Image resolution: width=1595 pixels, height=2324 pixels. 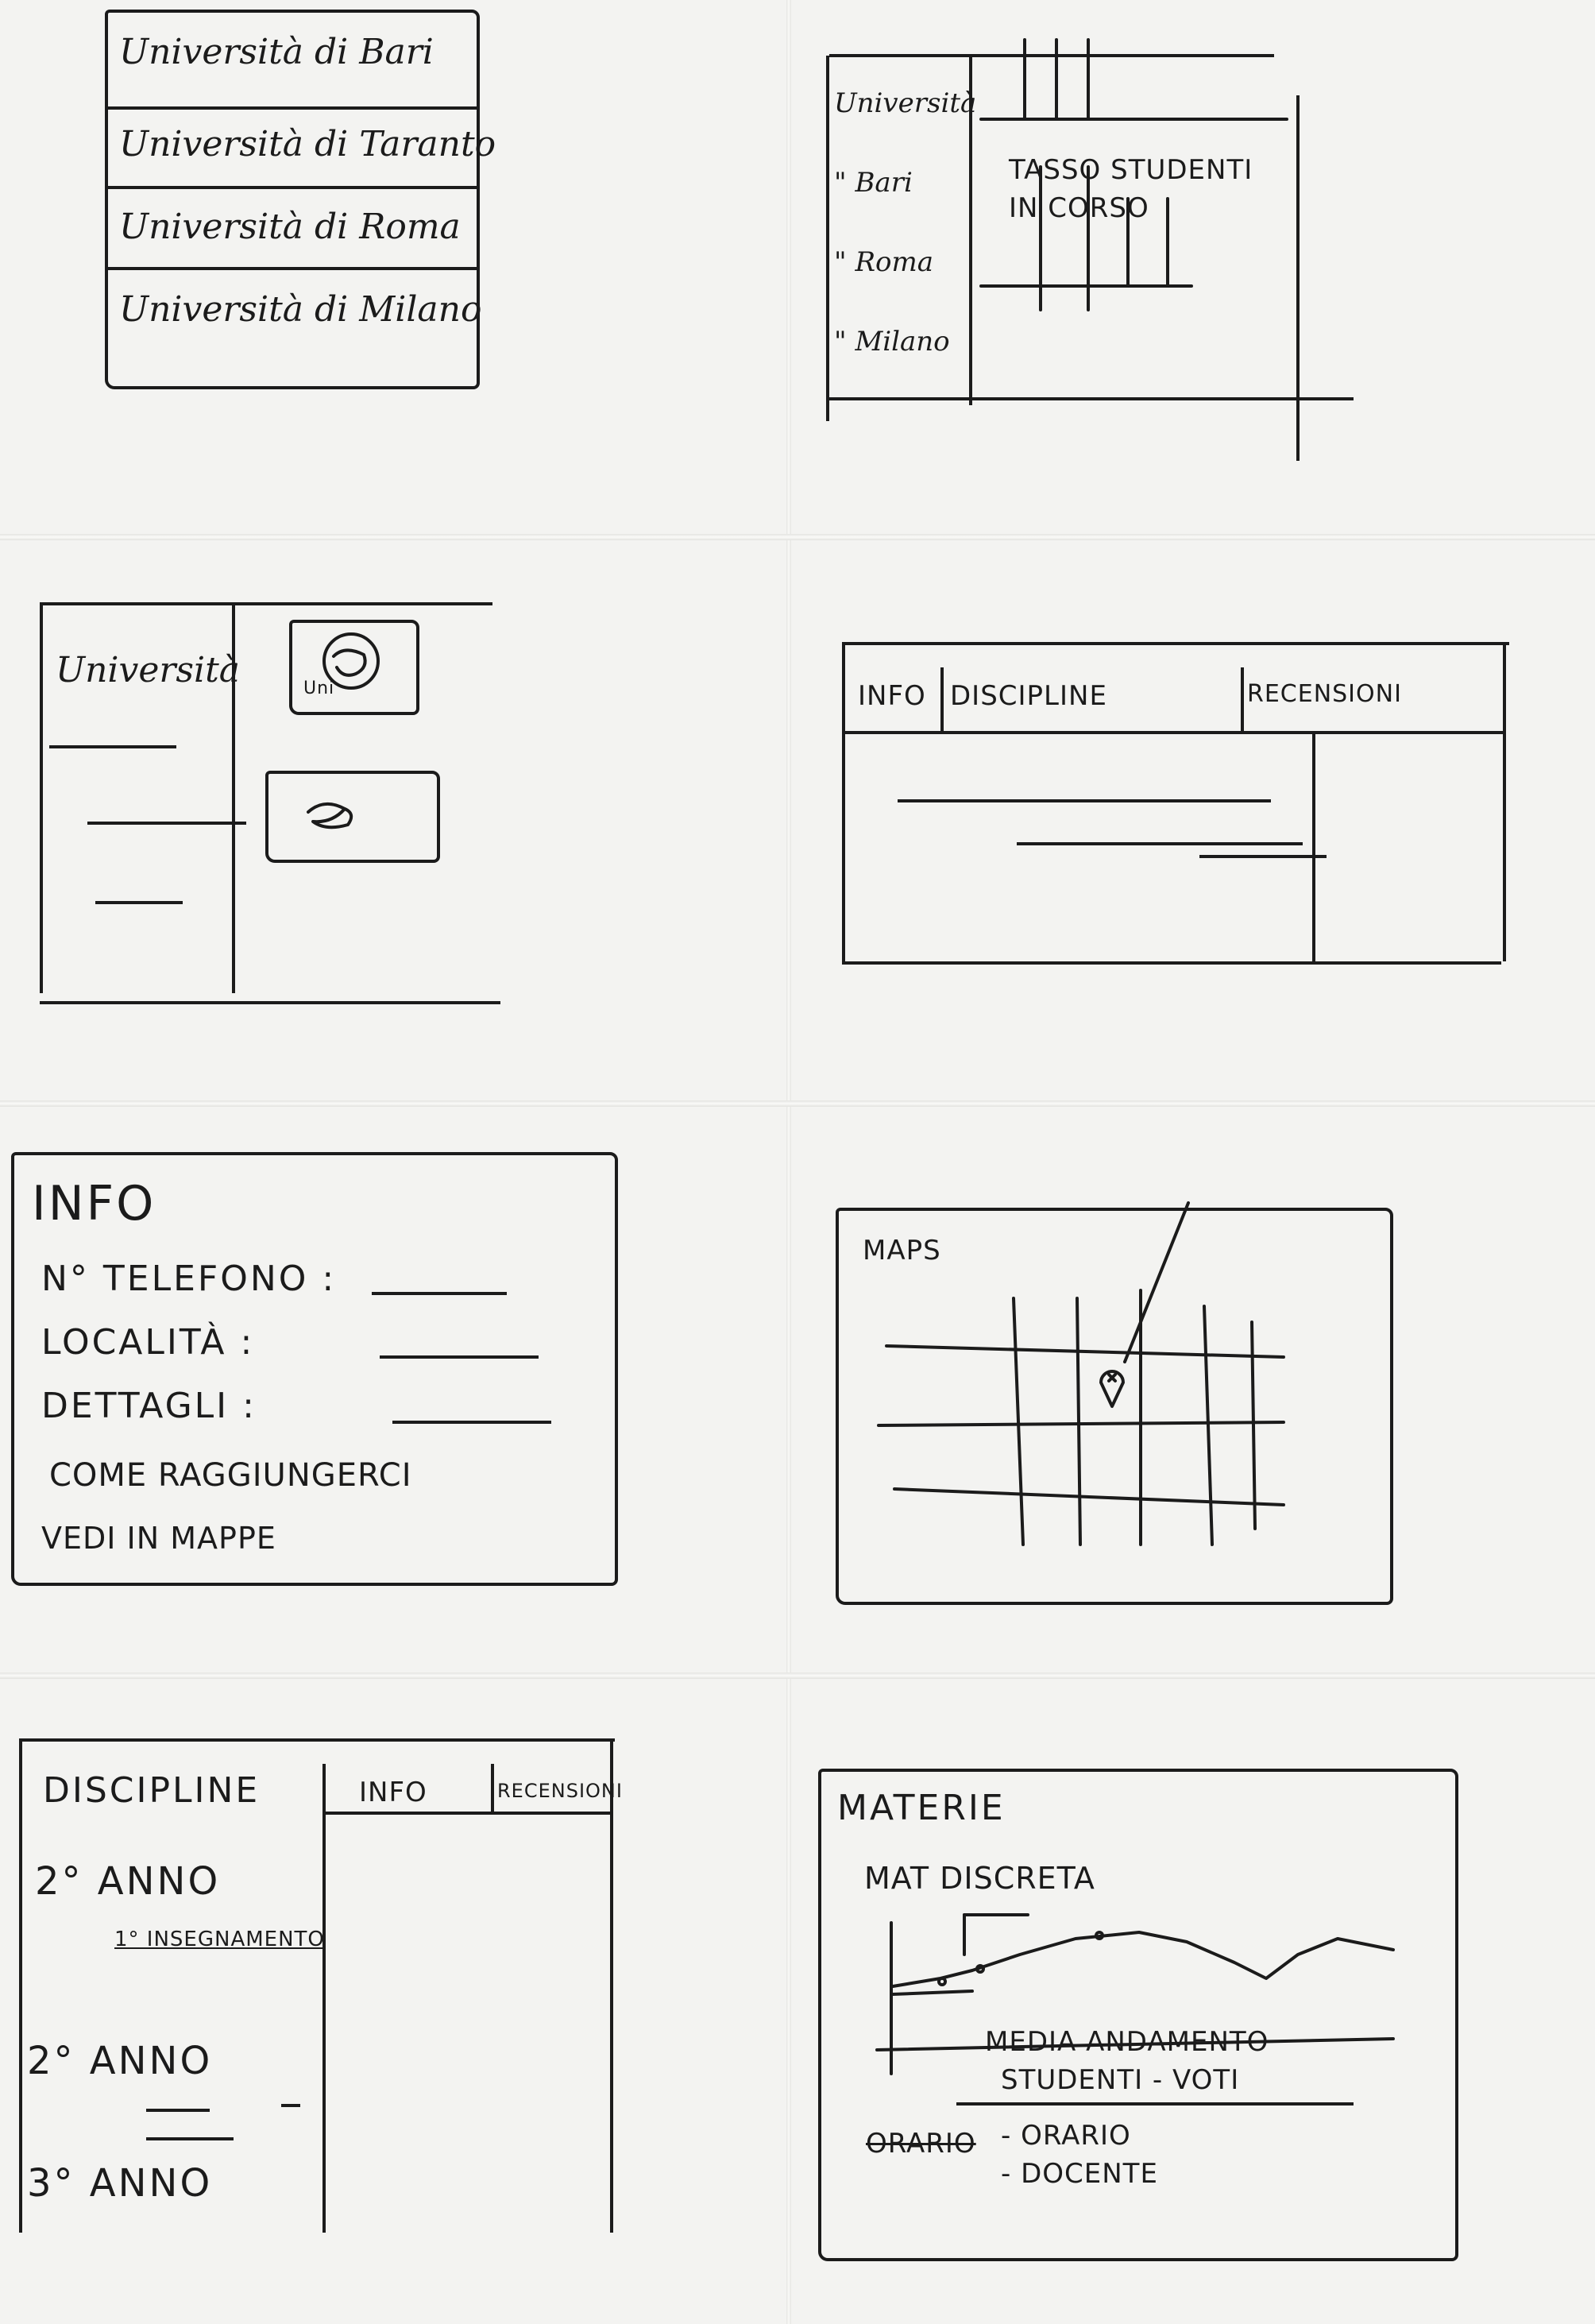 What do you see at coordinates (319, 688) in the screenshot?
I see `thumbnail-caption: Uni` at bounding box center [319, 688].